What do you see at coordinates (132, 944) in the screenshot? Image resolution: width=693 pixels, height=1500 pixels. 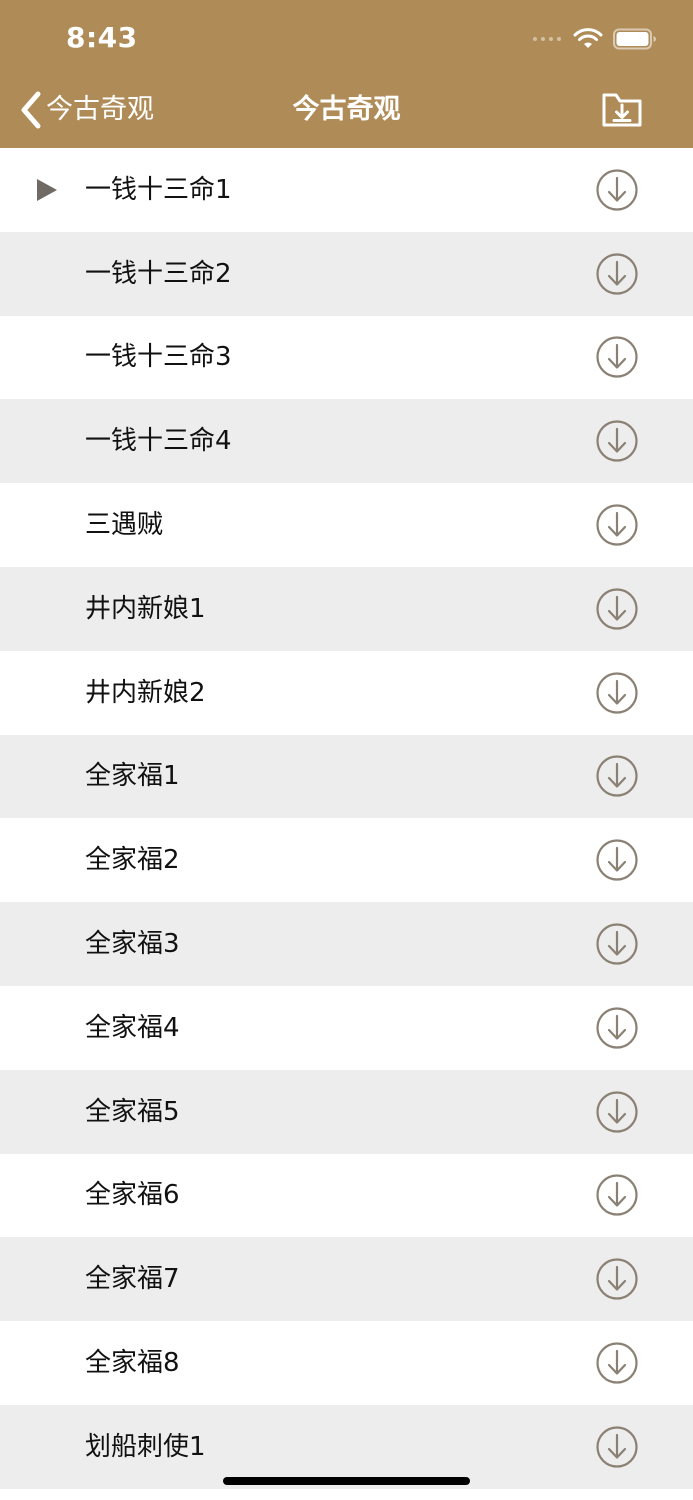 I see `list-item-title: 全家福3` at bounding box center [132, 944].